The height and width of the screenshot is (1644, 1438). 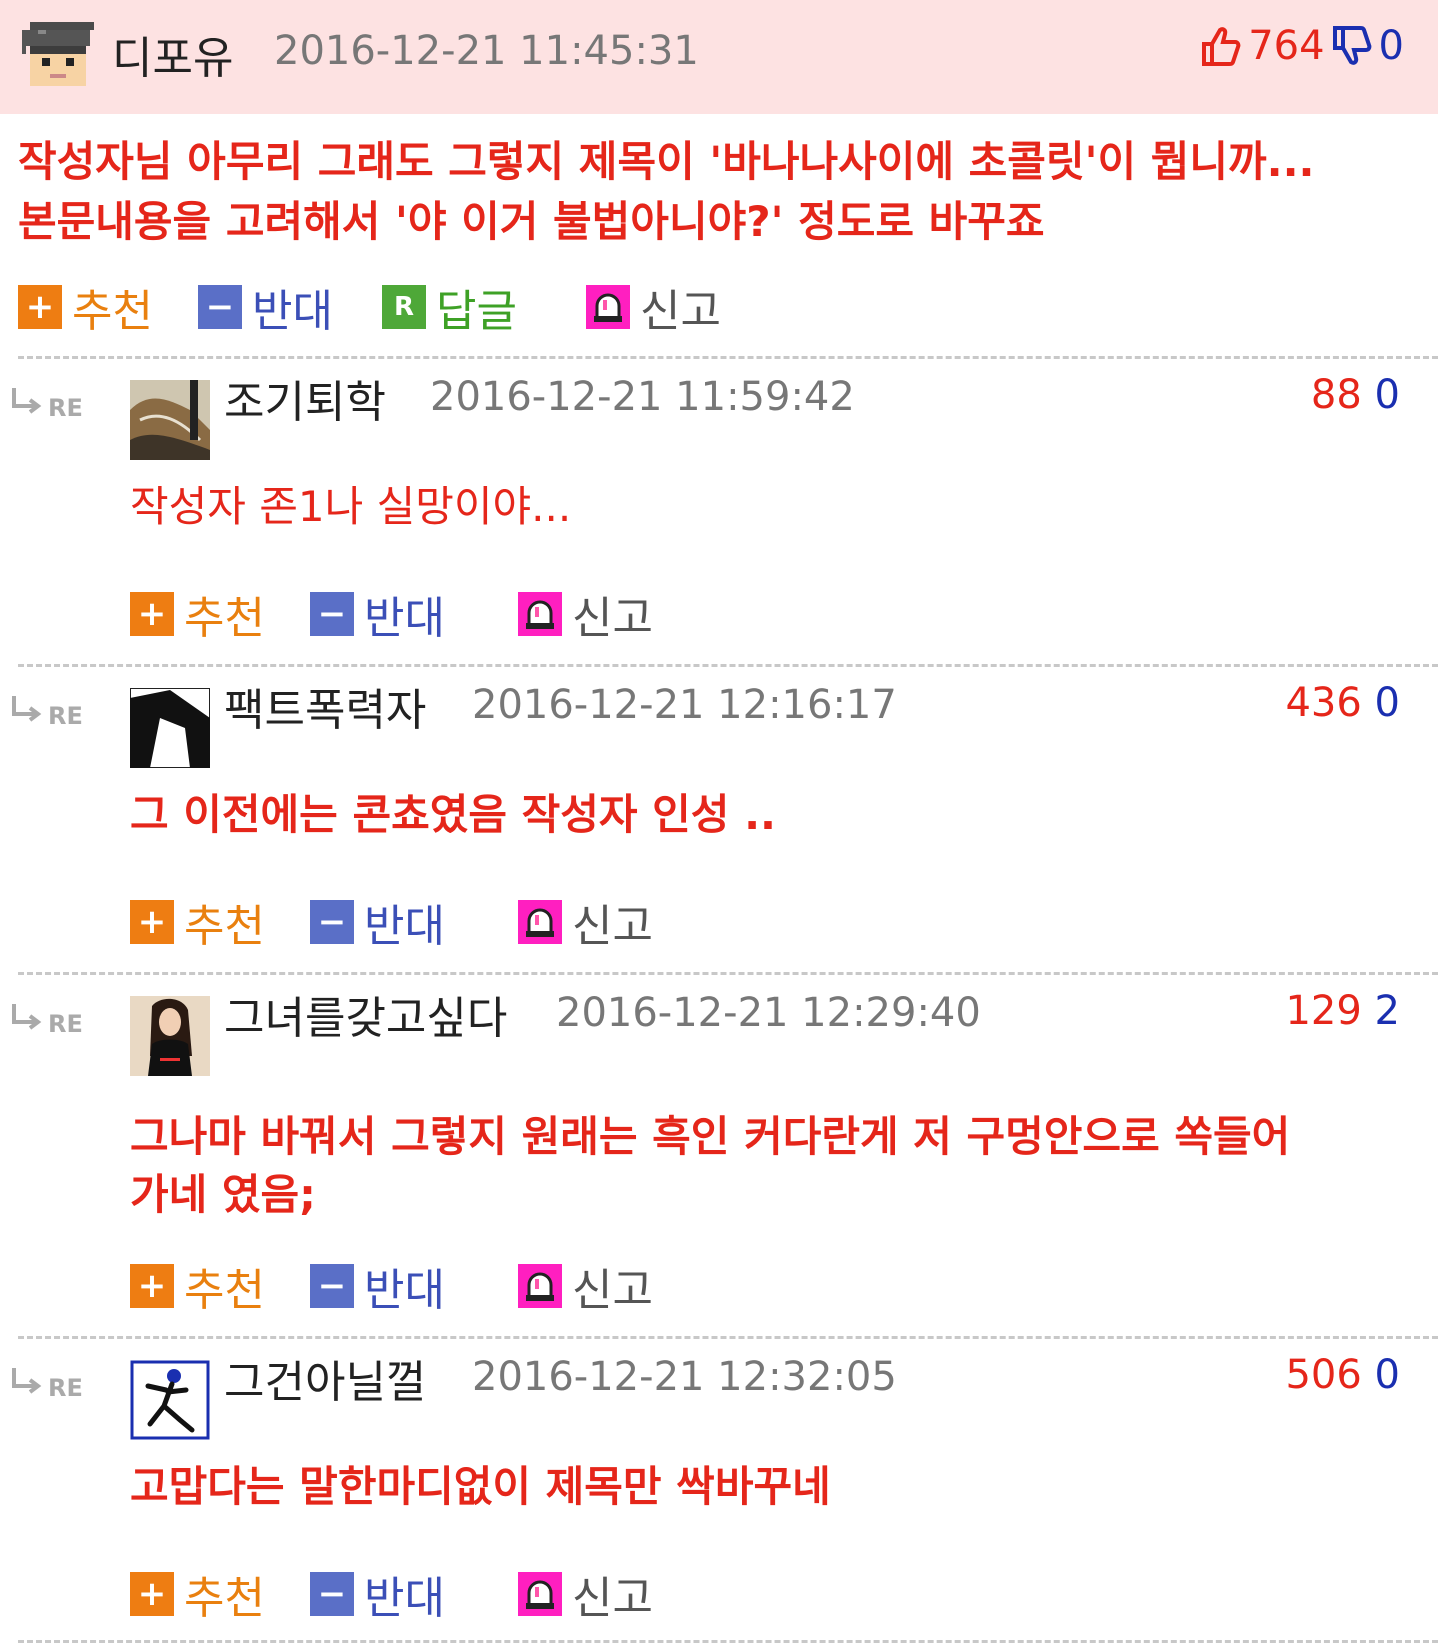 What do you see at coordinates (710, 1136) in the screenshot?
I see `comment-line: 그나마 바꿔서 그렇지 원래는 흑인 커다란게 저 구멍안으로 쏙들어` at bounding box center [710, 1136].